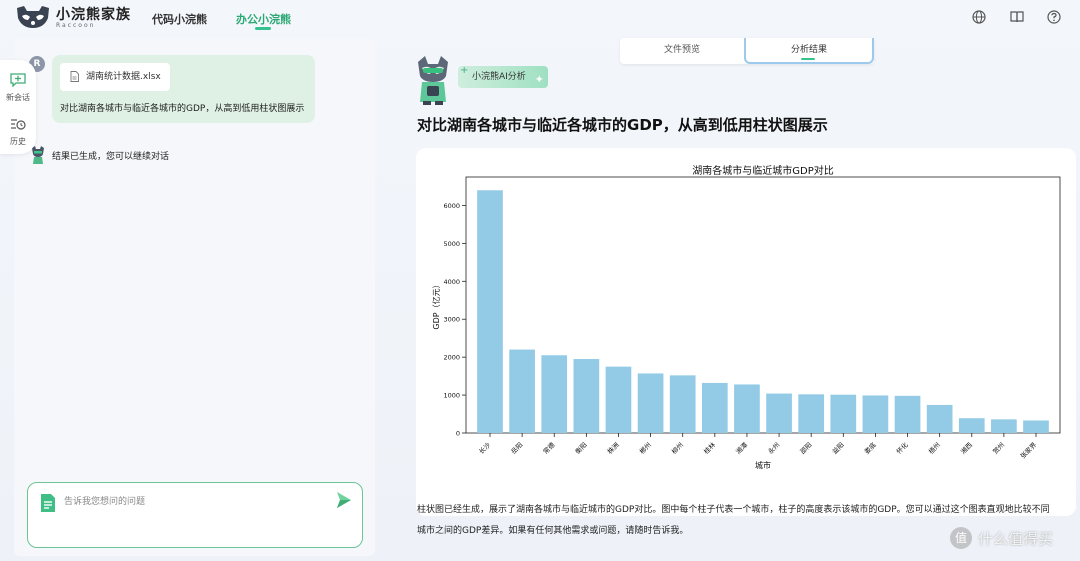 This screenshot has height=561, width=1080. Describe the element at coordinates (182, 109) in the screenshot. I see `user-message-text: 对比湖南各城市与临近各城市的GDP，从高到低用柱状图展示` at that location.